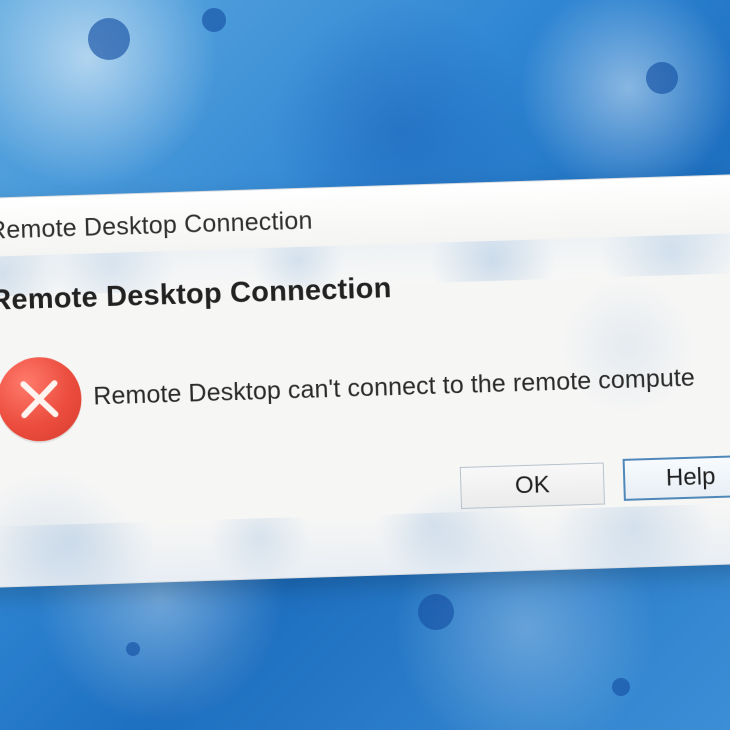  I want to click on ok-button: OK, so click(532, 486).